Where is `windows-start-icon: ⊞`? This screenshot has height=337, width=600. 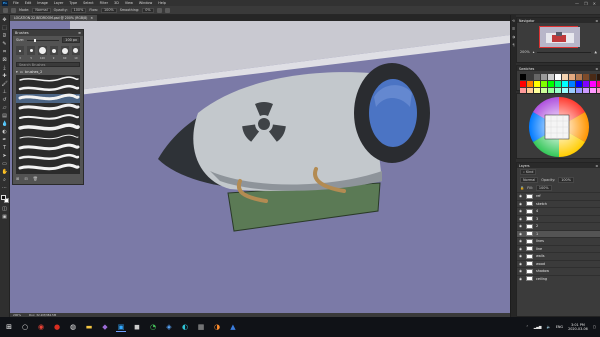
windows-start-icon: ⊞ is located at coordinates (9, 327).